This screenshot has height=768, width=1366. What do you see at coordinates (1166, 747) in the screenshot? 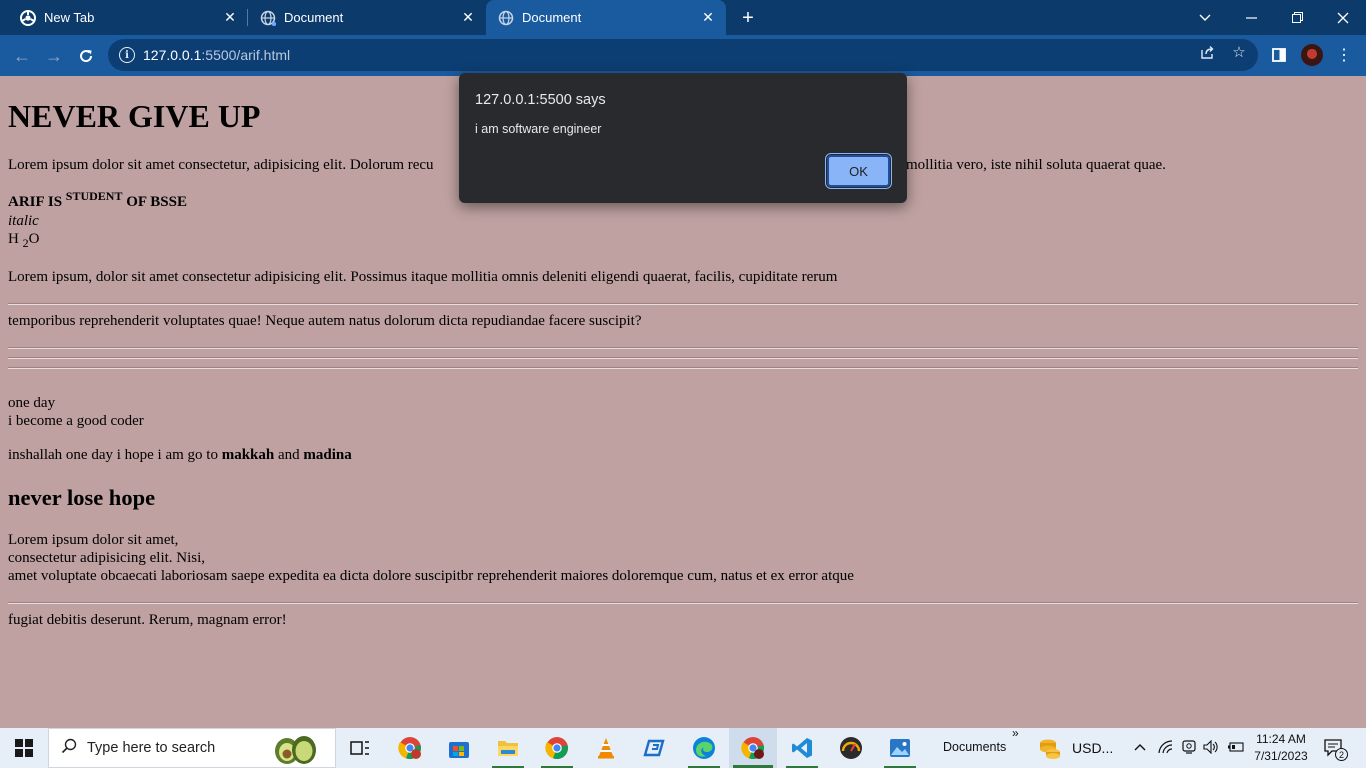
I see `wifi-icon` at bounding box center [1166, 747].